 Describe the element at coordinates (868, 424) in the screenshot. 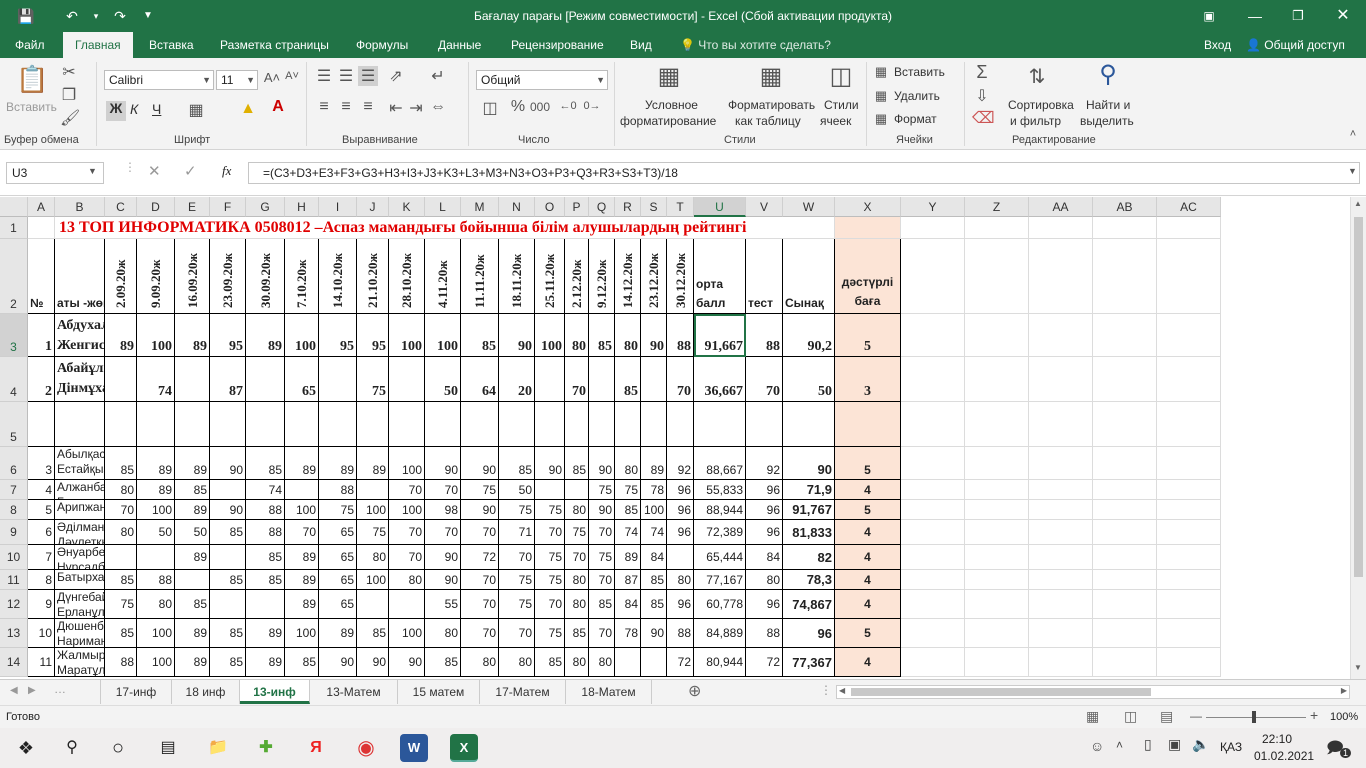

I see `grade-cell` at that location.